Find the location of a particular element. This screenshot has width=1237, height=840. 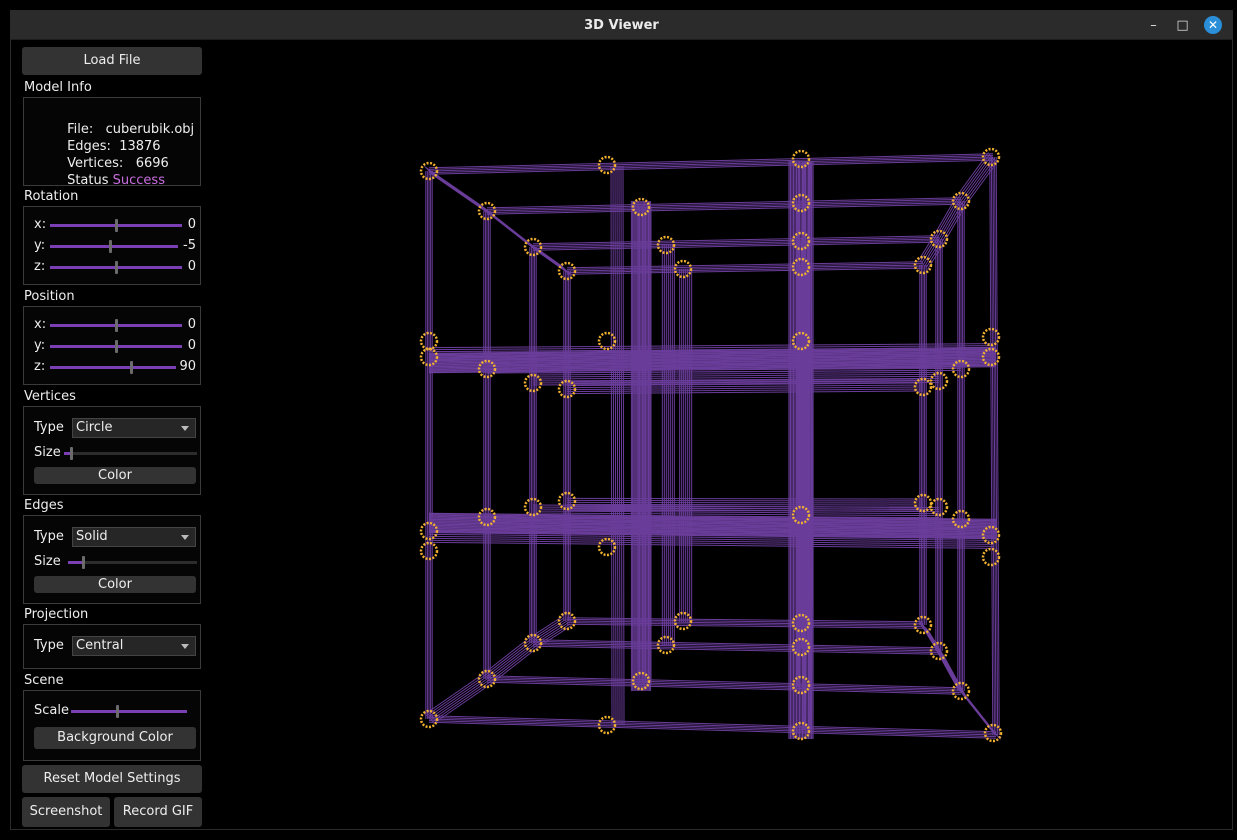

rotation-y-value: -5 is located at coordinates (189, 245).